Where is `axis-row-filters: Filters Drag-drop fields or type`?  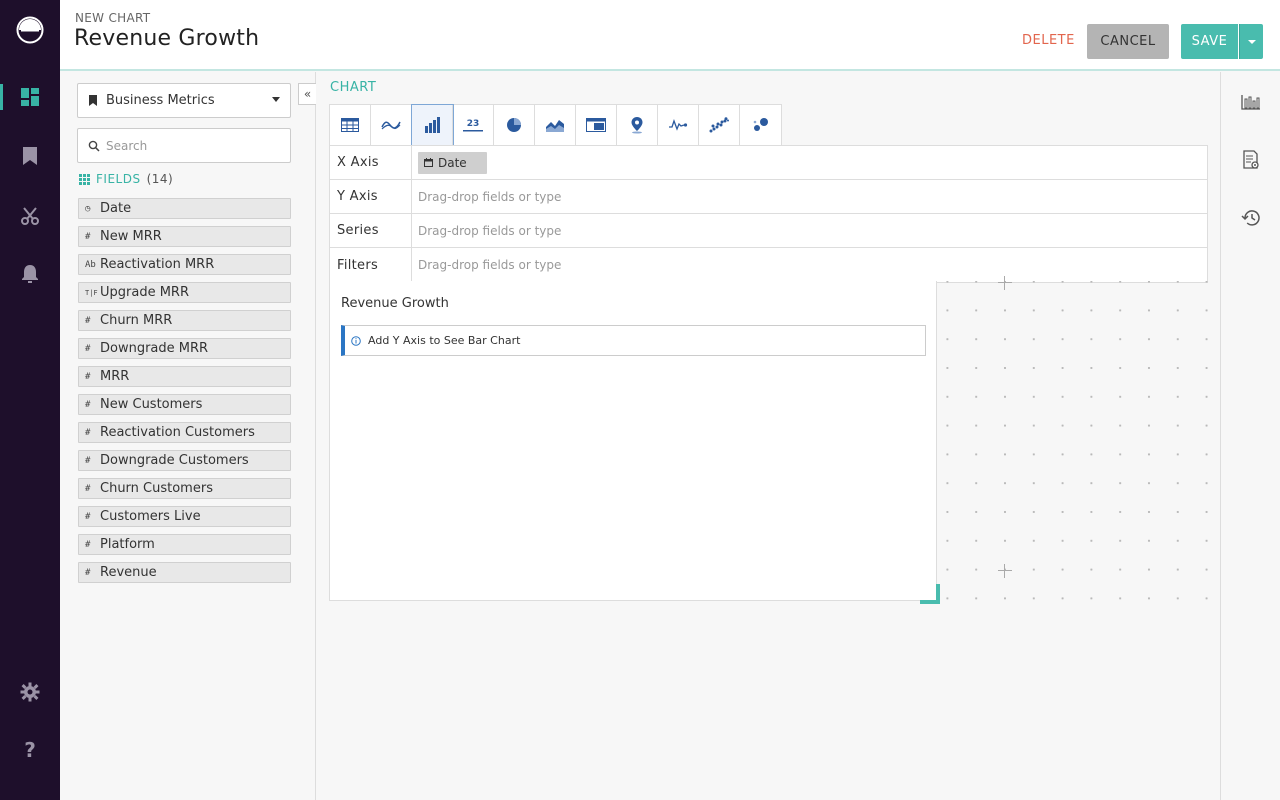 axis-row-filters: Filters Drag-drop fields or type is located at coordinates (768, 265).